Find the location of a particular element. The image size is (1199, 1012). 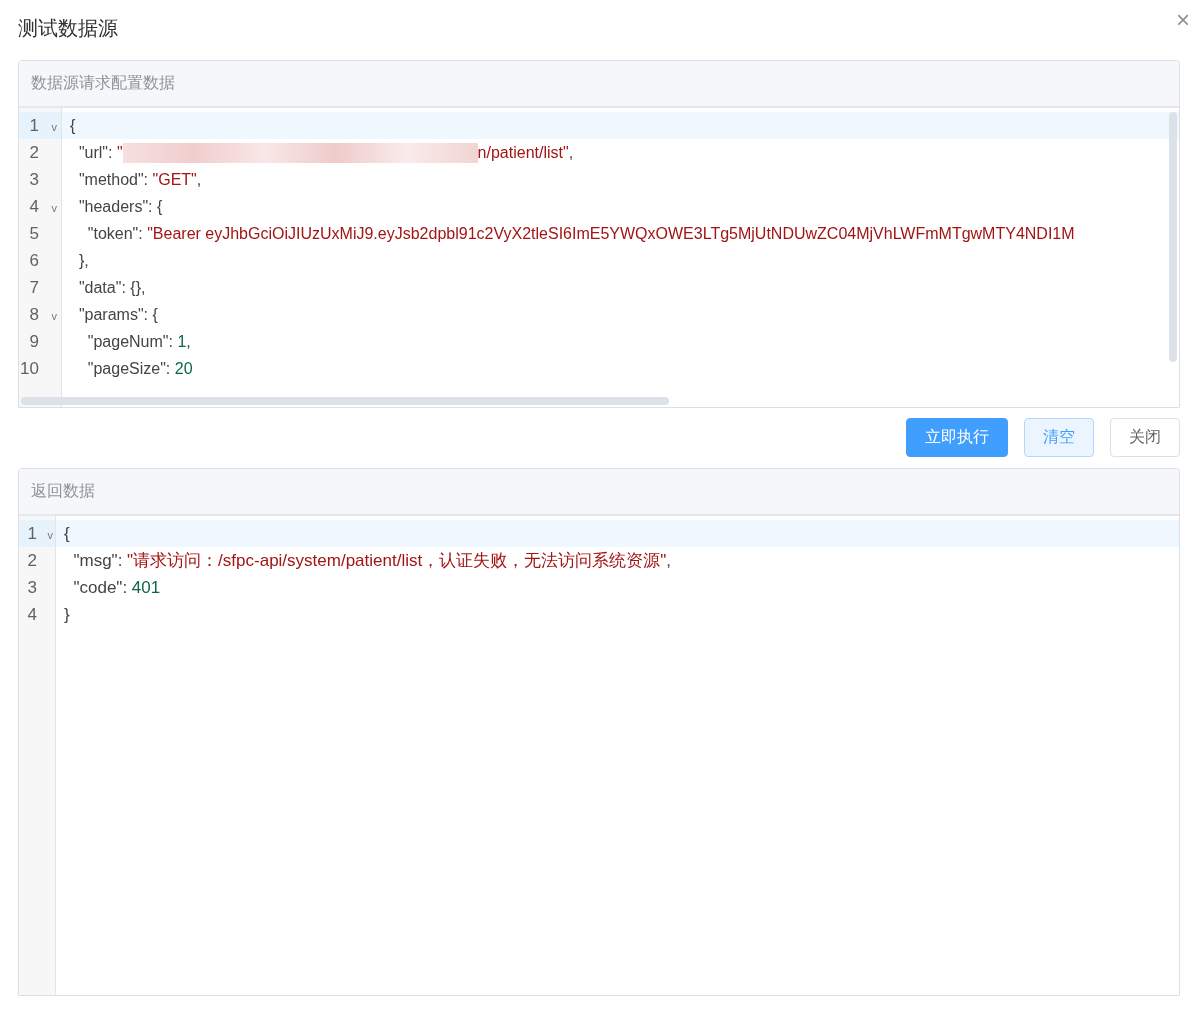

vertical-scrollbar is located at coordinates (1173, 237).